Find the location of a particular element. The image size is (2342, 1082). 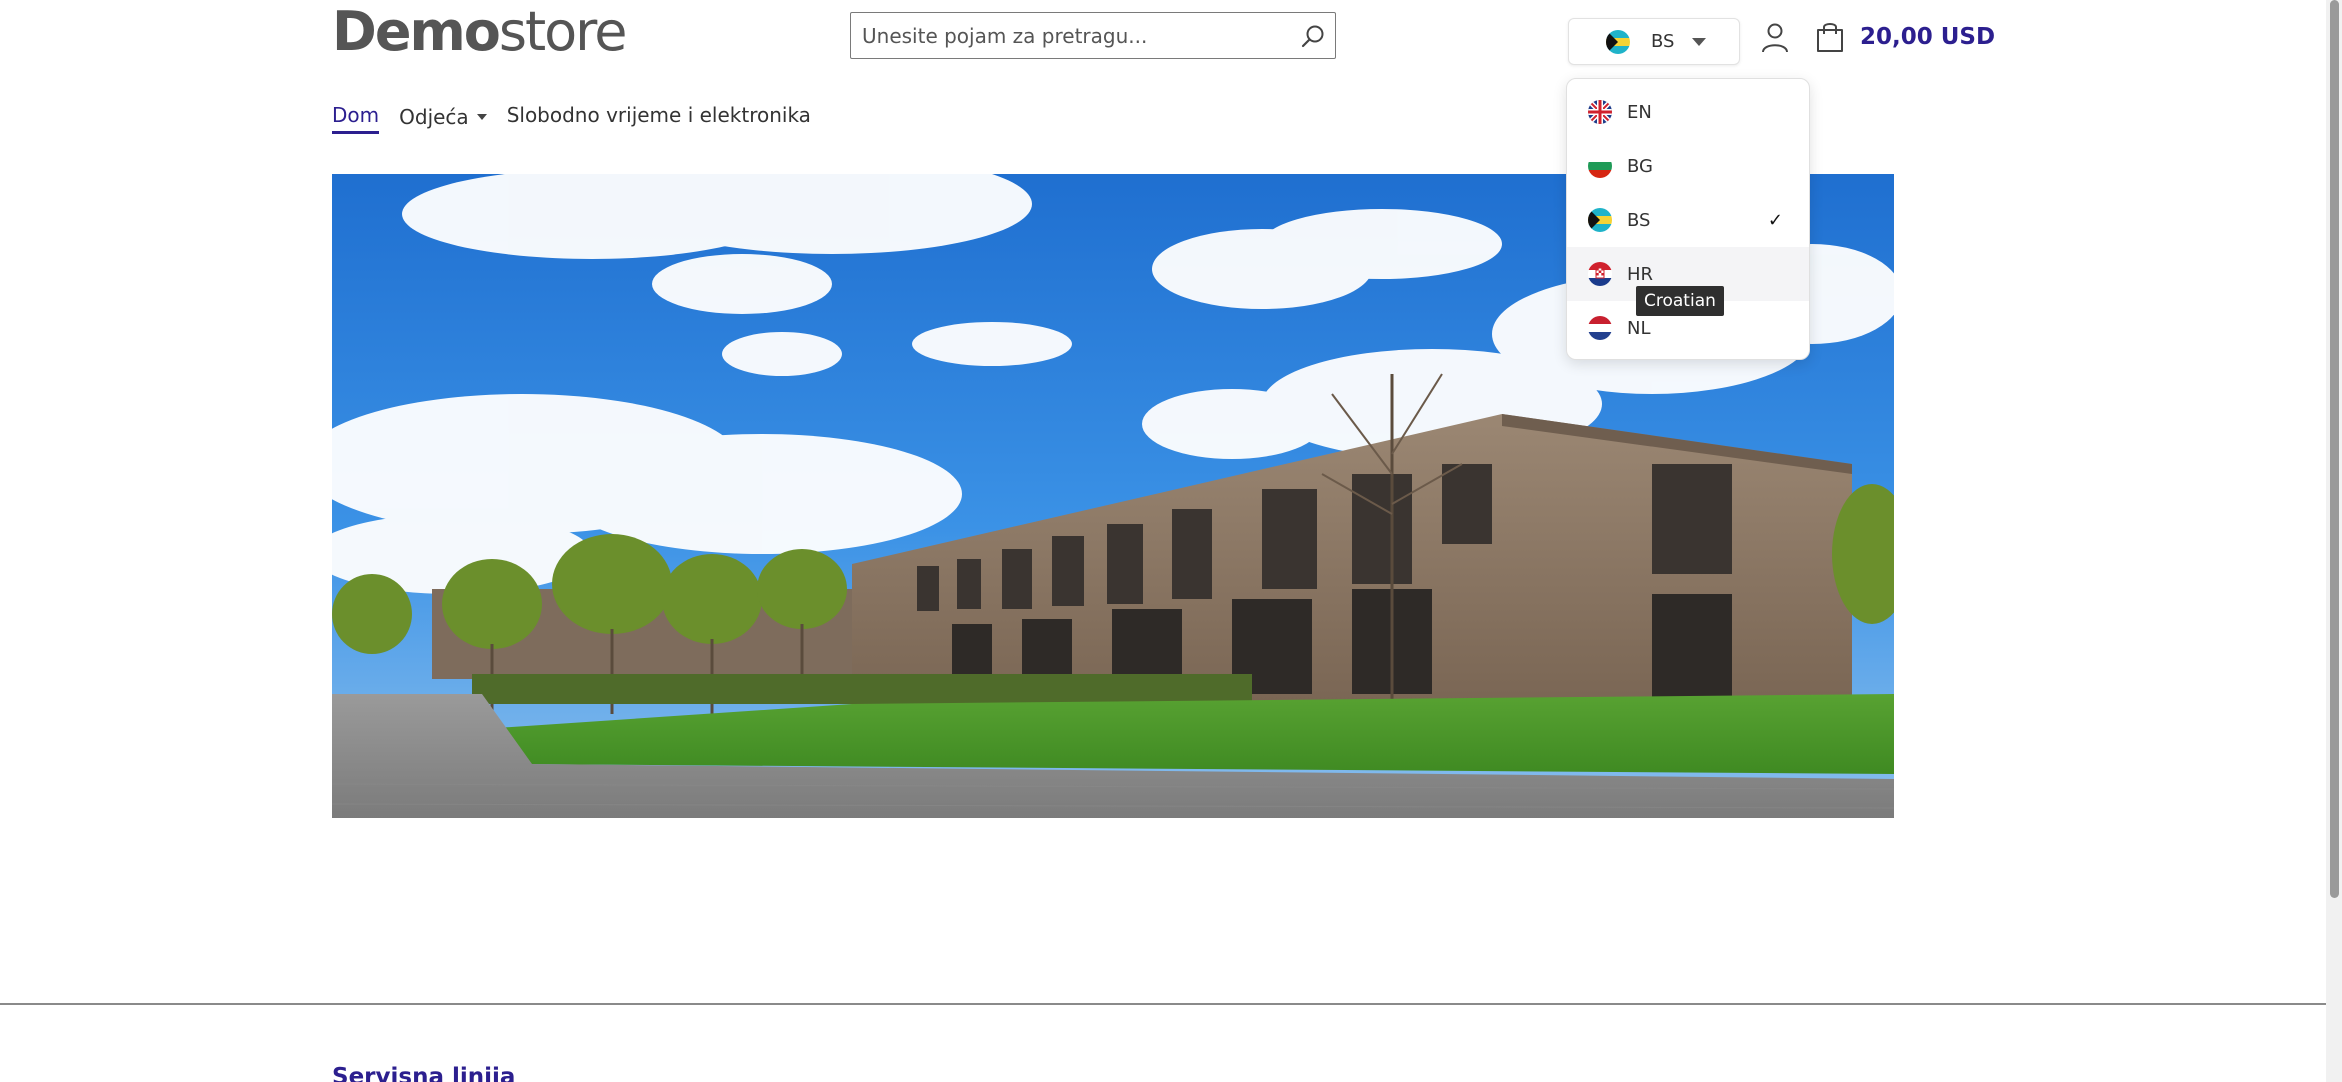

check-icon: ✓ is located at coordinates (1775, 220).